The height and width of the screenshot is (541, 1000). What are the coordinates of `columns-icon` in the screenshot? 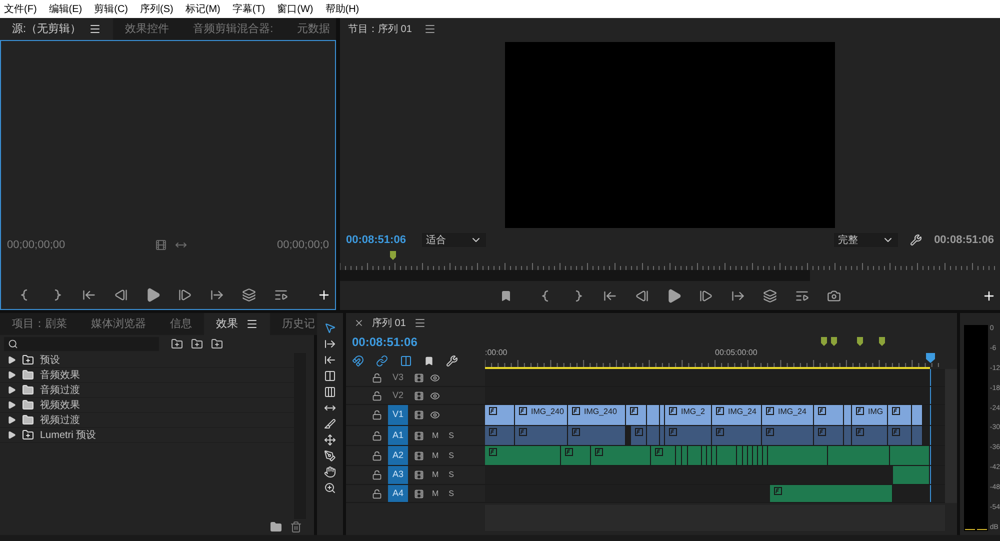 It's located at (406, 361).